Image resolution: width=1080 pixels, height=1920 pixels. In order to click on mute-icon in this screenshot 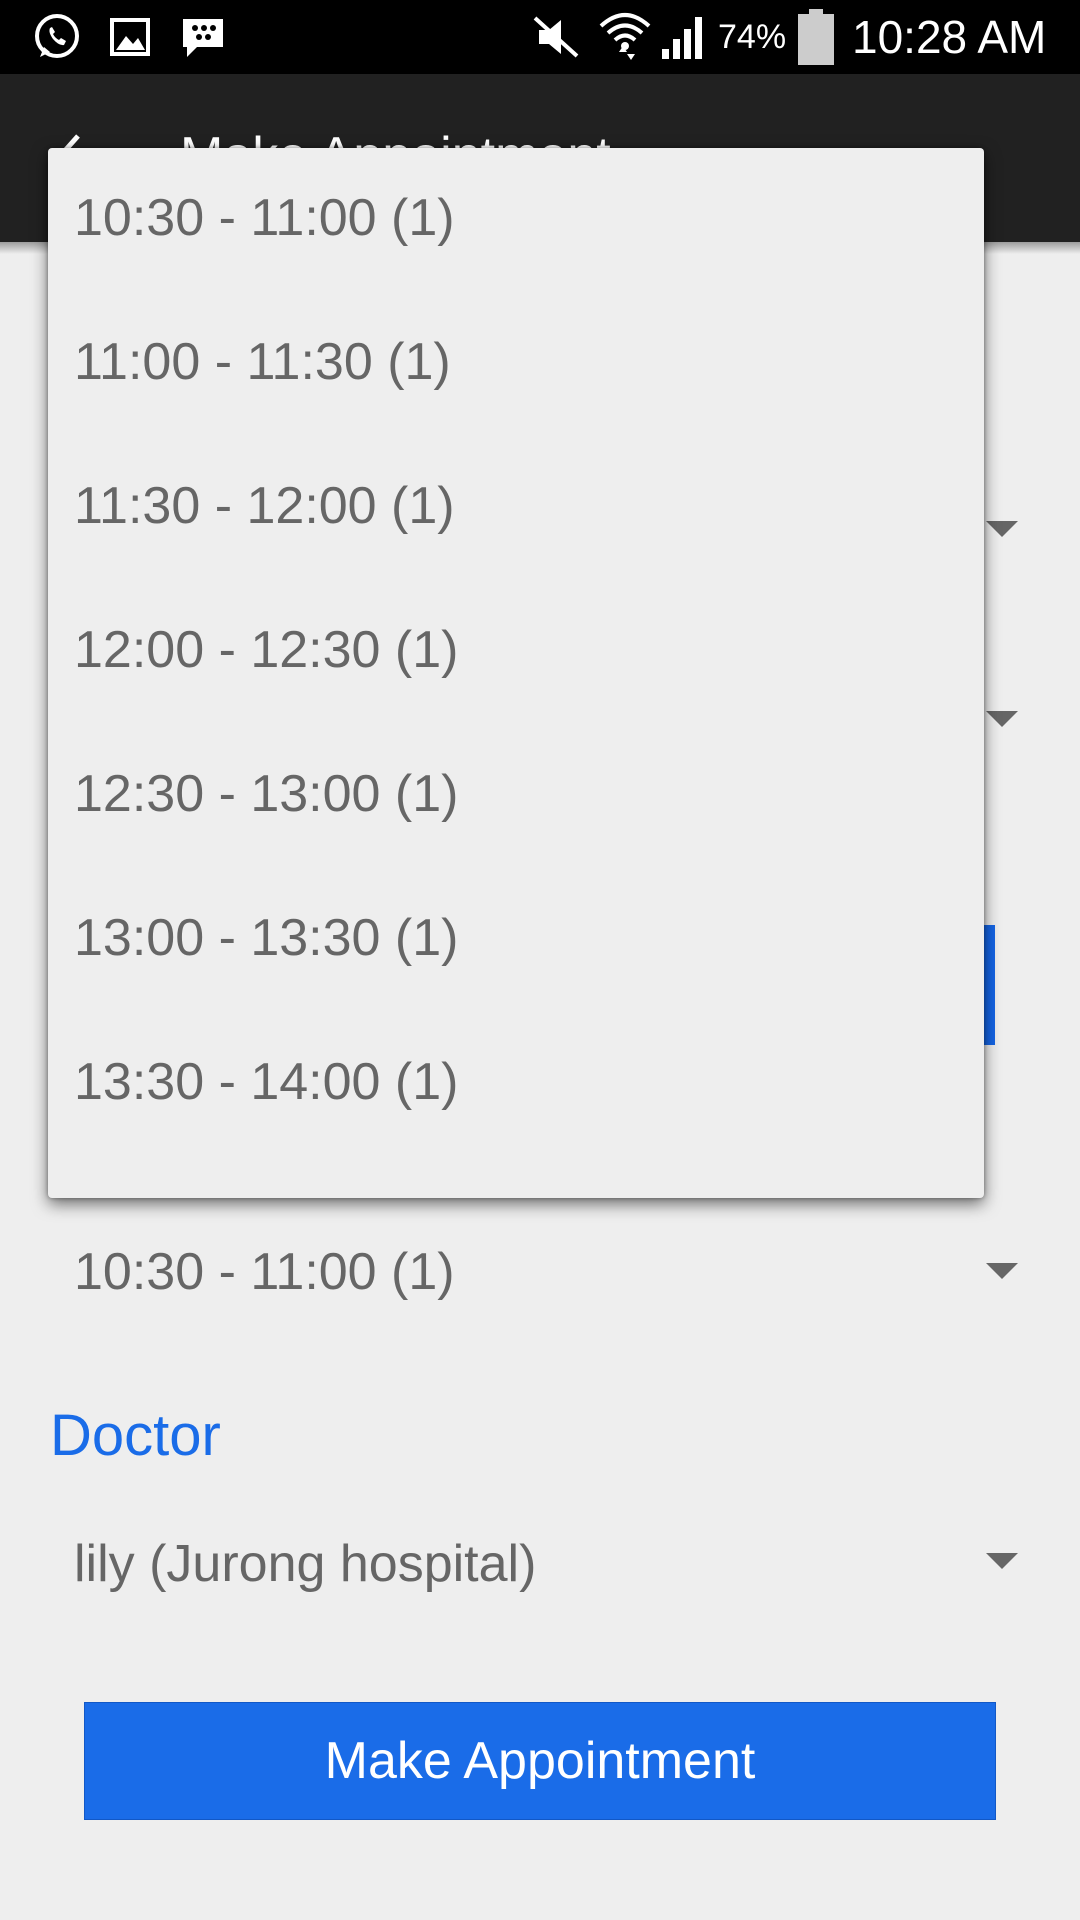, I will do `click(556, 37)`.